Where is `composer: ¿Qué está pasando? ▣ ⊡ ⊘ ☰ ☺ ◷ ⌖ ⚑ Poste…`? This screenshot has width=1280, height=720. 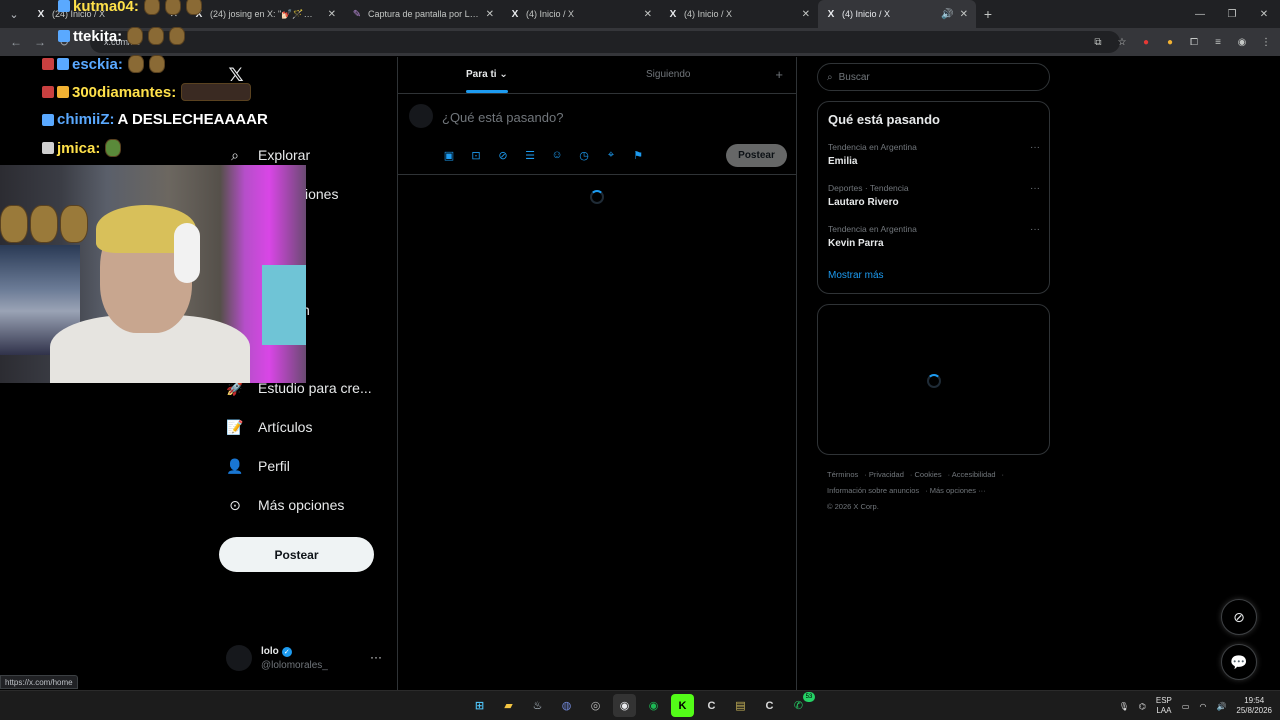 composer: ¿Qué está pasando? ▣ ⊡ ⊘ ☰ ☺ ◷ ⌖ ⚑ Poste… is located at coordinates (597, 134).